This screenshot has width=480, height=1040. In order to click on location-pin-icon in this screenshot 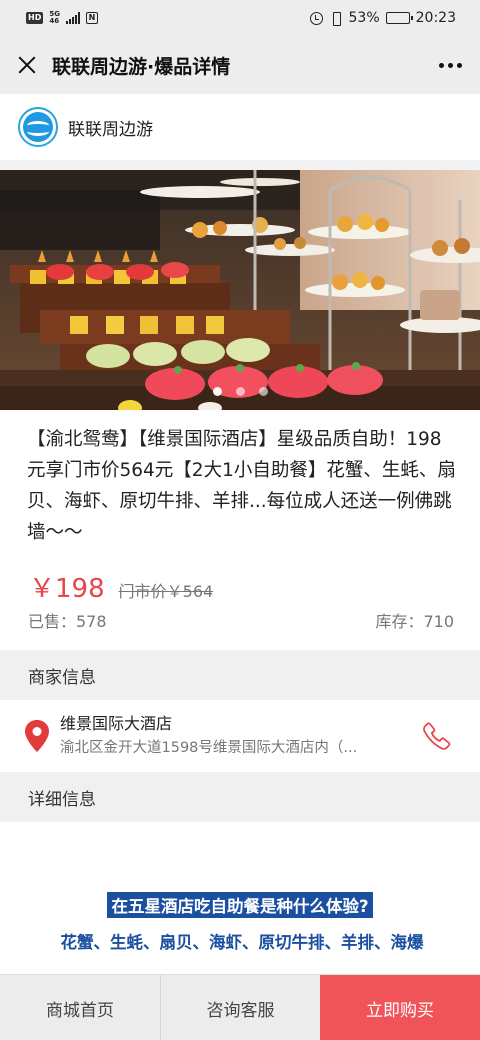, I will do `click(37, 736)`.